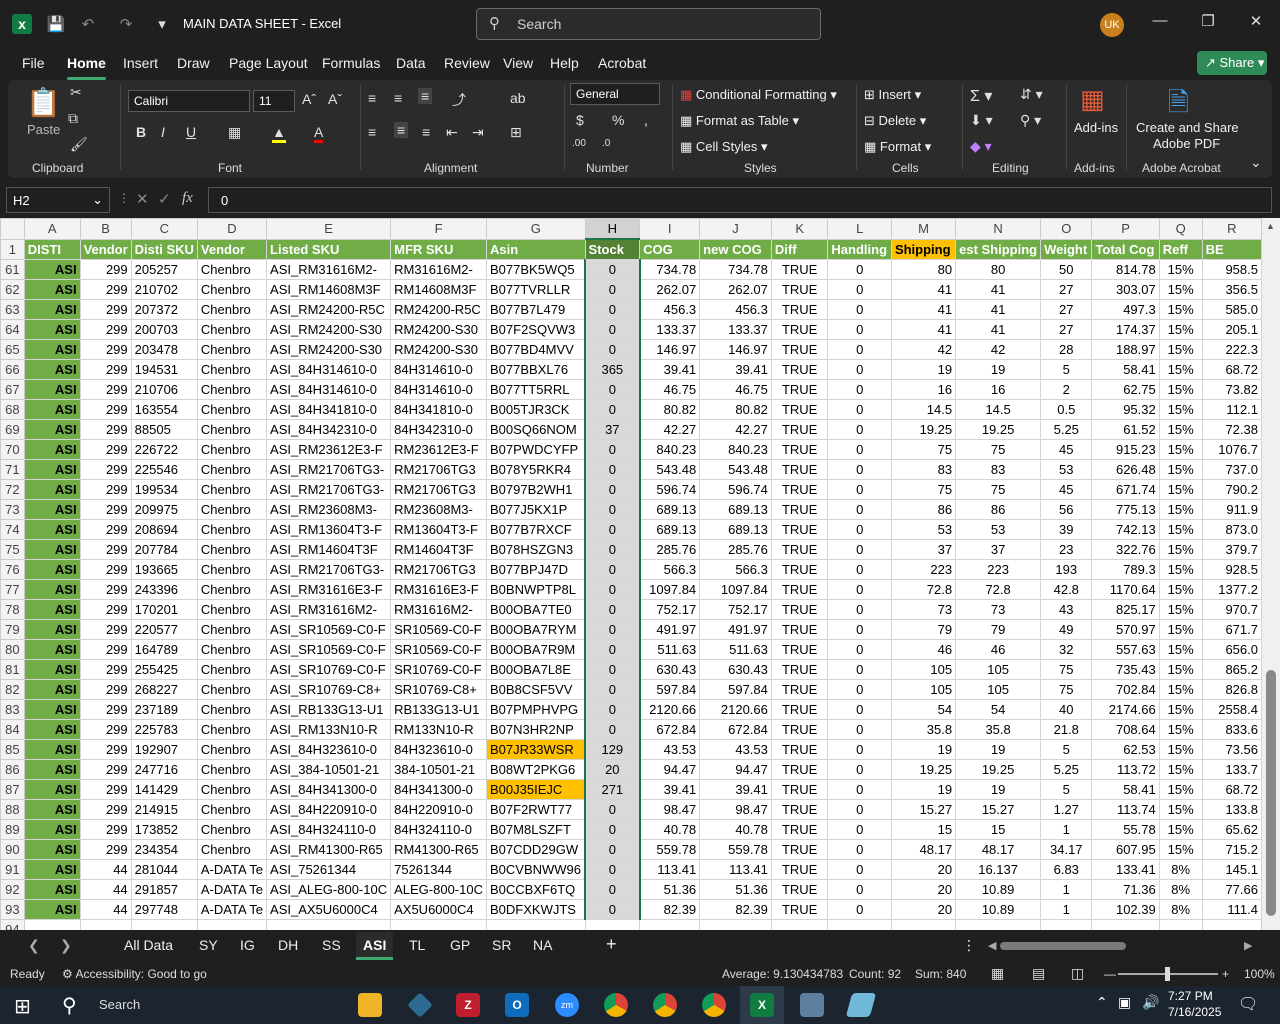 The height and width of the screenshot is (1024, 1280). Describe the element at coordinates (670, 509) in the screenshot. I see `cell: 689.13` at that location.